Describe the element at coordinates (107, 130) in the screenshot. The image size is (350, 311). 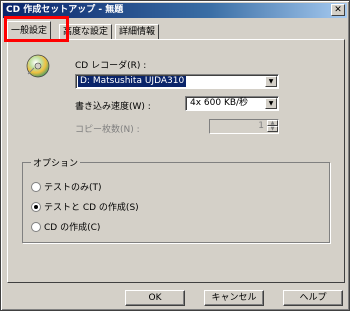
I see `copies-label: コピー枚数(N) :` at that location.